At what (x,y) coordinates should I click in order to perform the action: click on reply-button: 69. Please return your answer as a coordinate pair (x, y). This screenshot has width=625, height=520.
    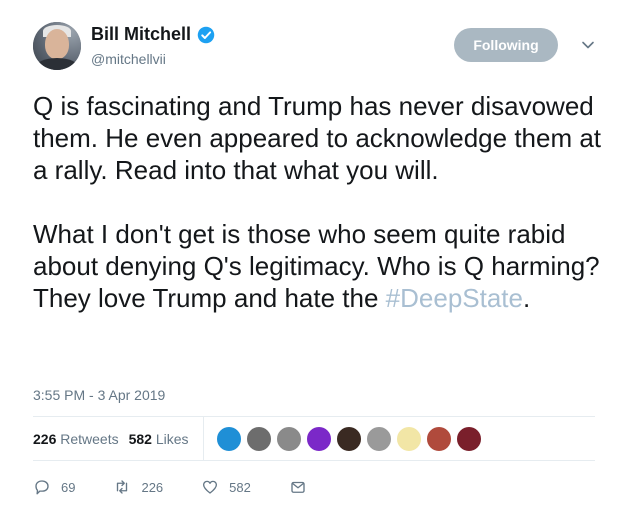
    Looking at the image, I should click on (54, 487).